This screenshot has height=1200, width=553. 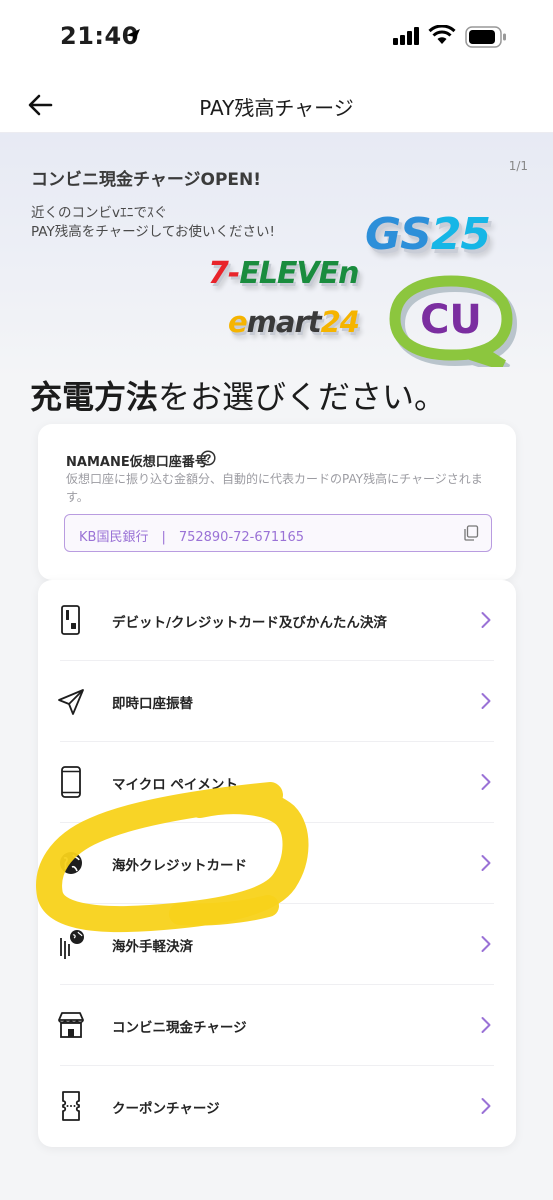 I want to click on method-label: 海外クレジットカード, so click(x=179, y=866).